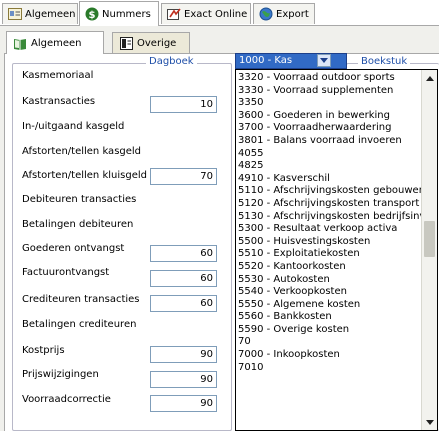 This screenshot has height=431, width=439. What do you see at coordinates (183, 303) in the screenshot?
I see `crediteuren-transacties-input: 60` at bounding box center [183, 303].